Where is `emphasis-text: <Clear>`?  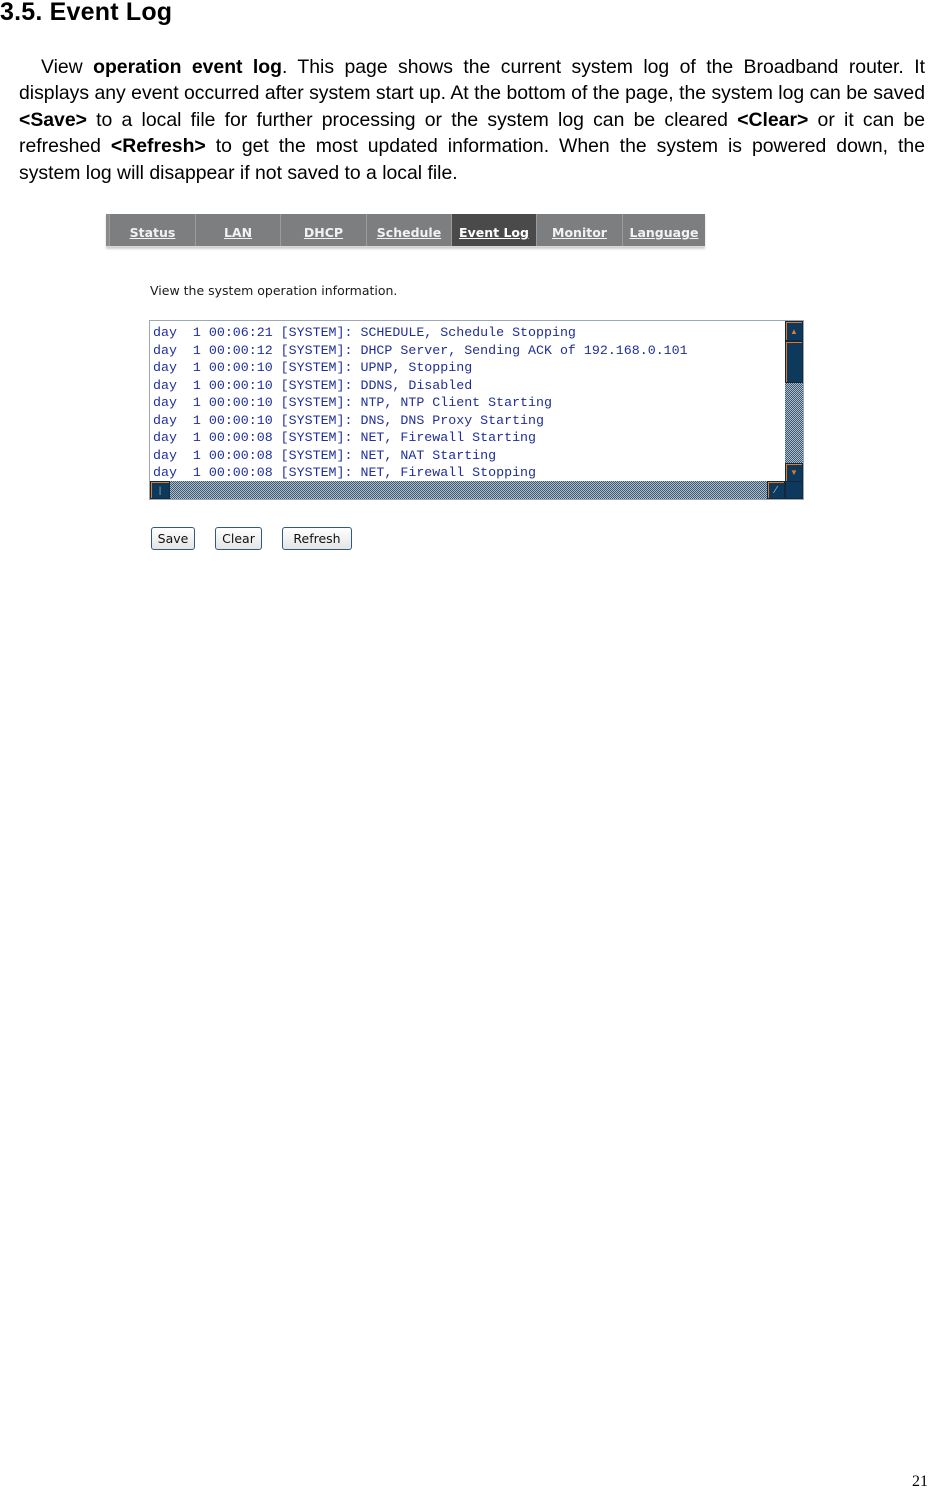
emphasis-text: <Clear> is located at coordinates (773, 119).